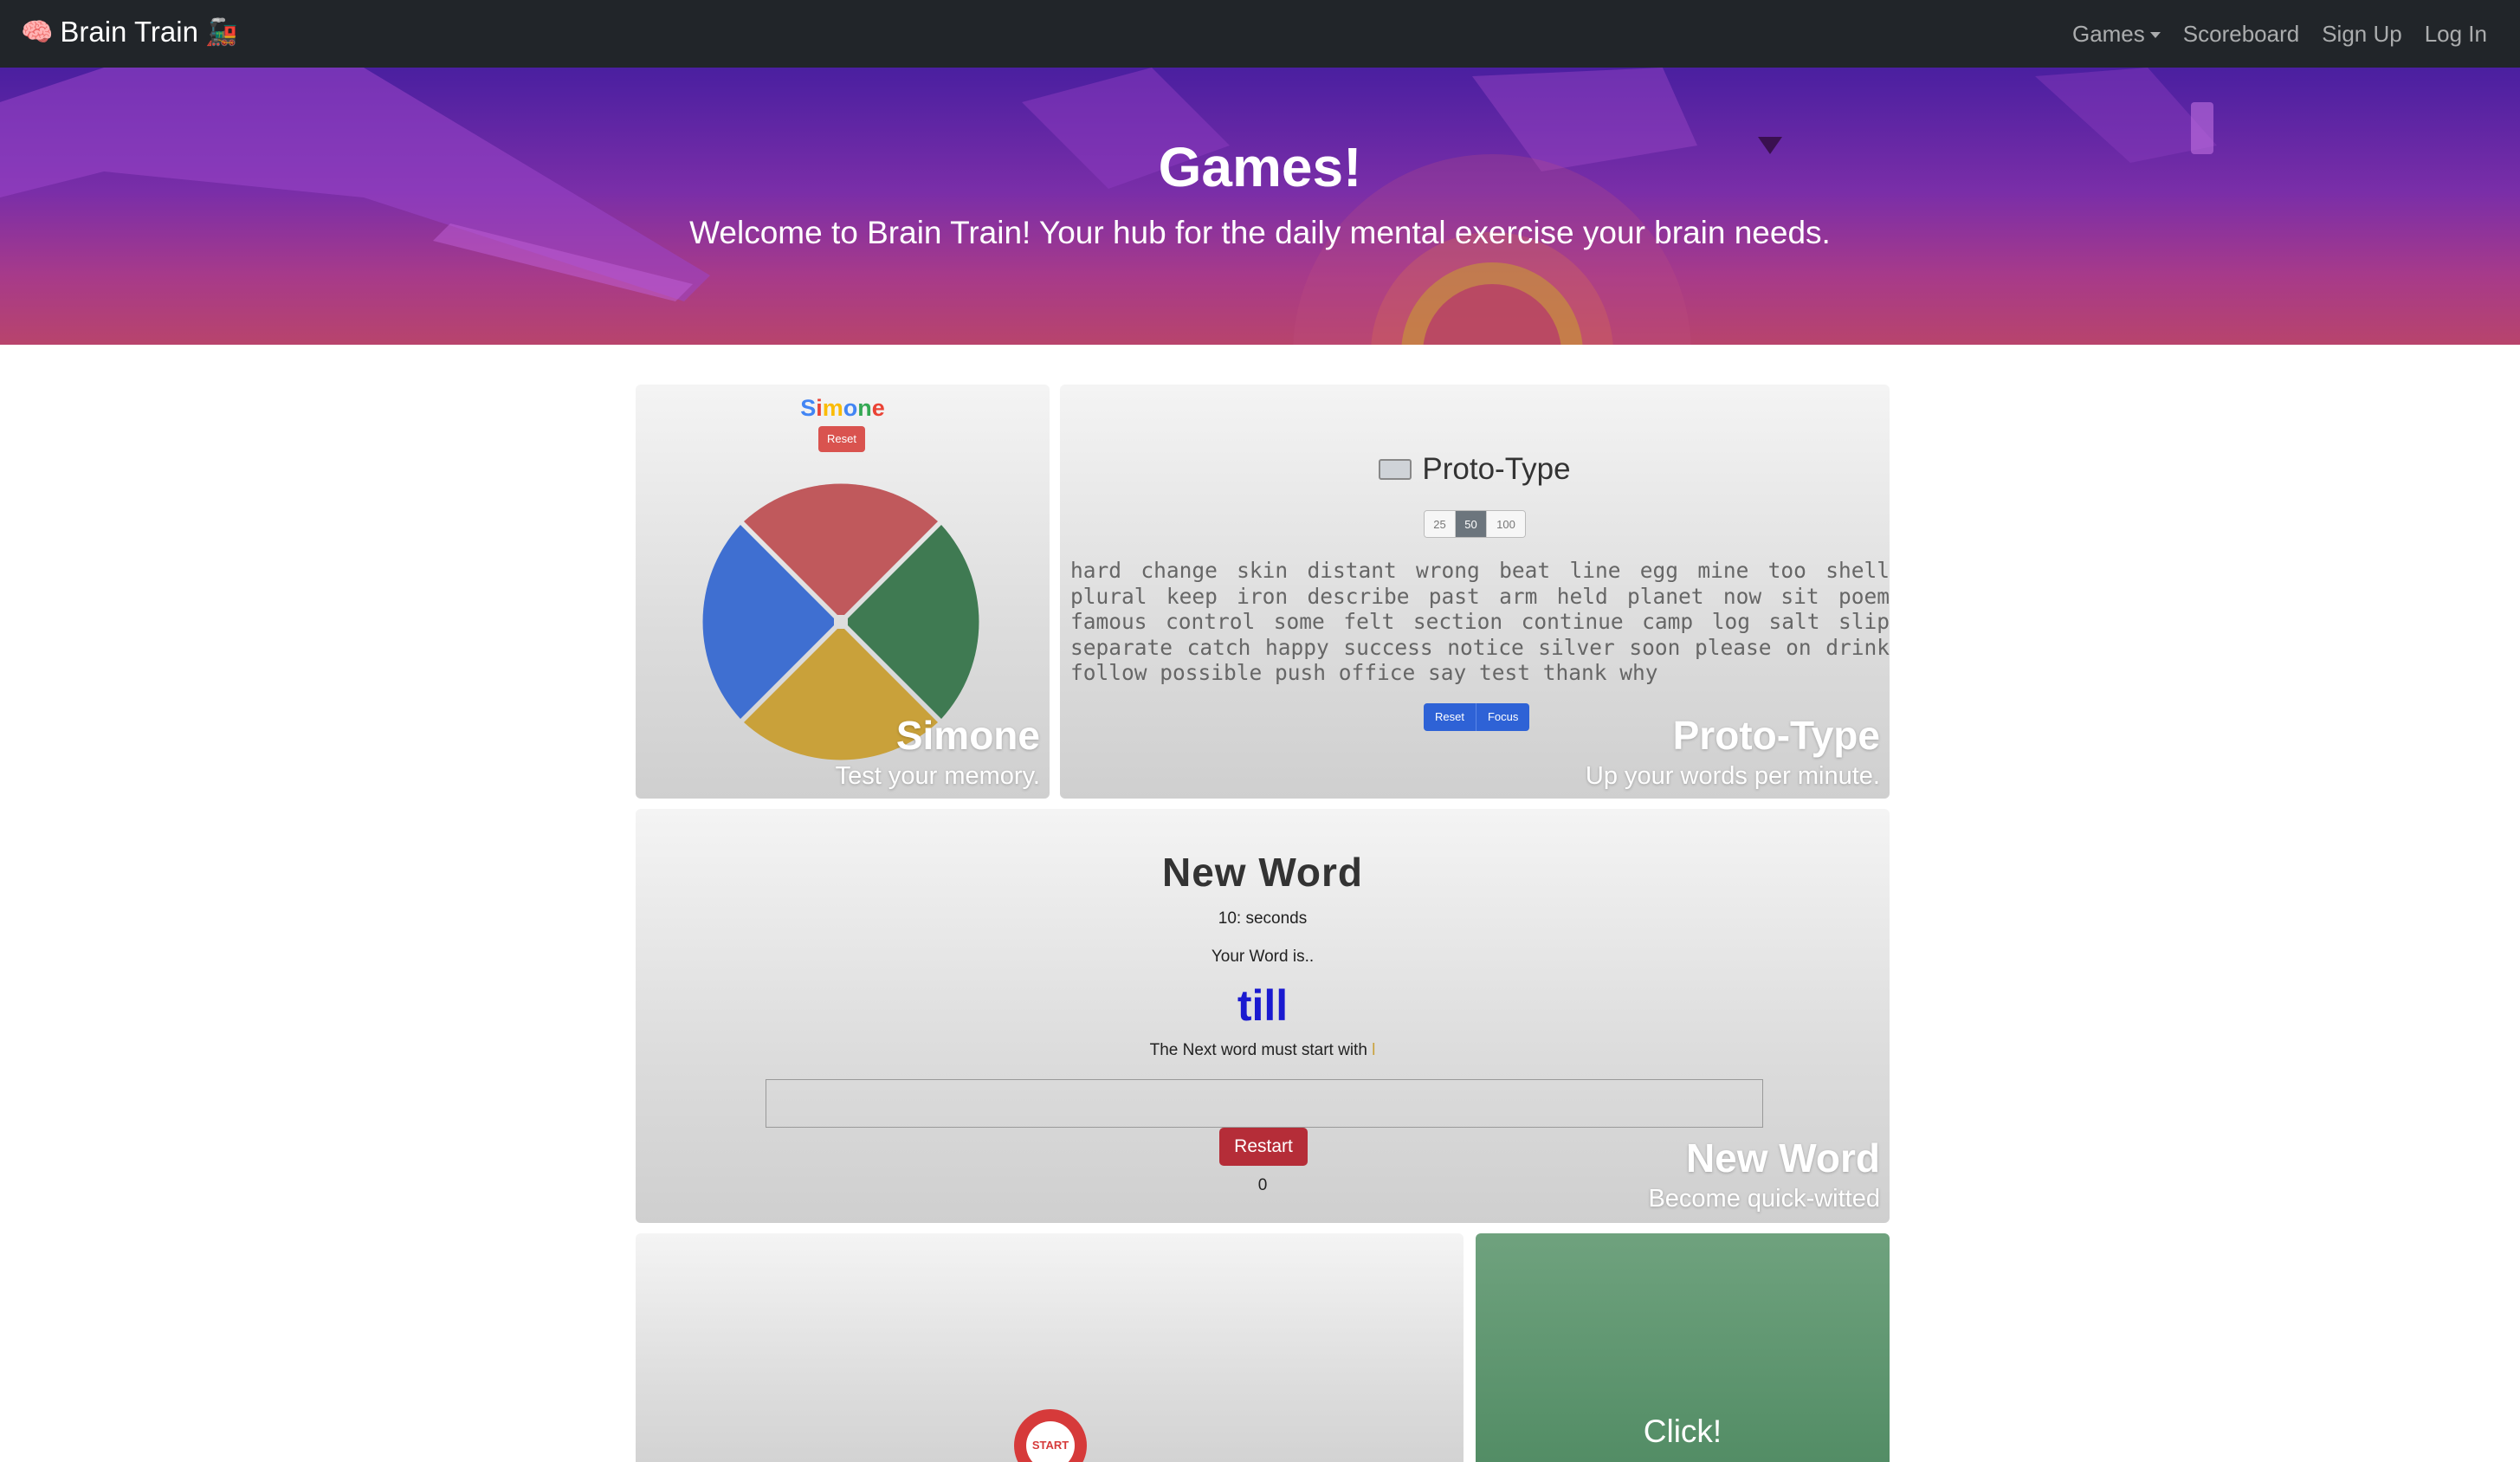  I want to click on nav-games-label: Games, so click(2108, 34).